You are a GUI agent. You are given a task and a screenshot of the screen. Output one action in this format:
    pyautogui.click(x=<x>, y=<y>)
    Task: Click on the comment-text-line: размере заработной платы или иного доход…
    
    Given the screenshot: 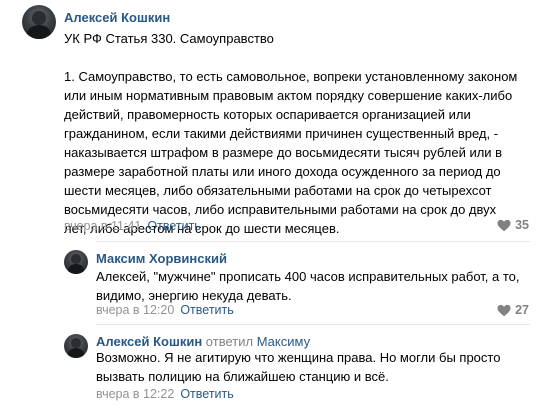 What is the action you would take?
    pyautogui.click(x=282, y=171)
    